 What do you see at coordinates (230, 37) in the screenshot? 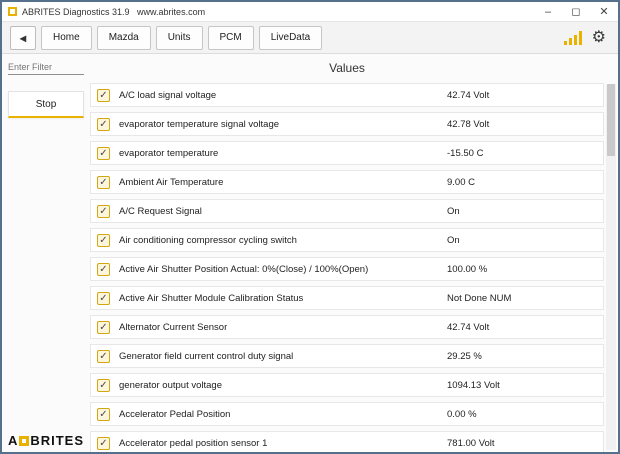
I see `tab-pcm: PCM` at bounding box center [230, 37].